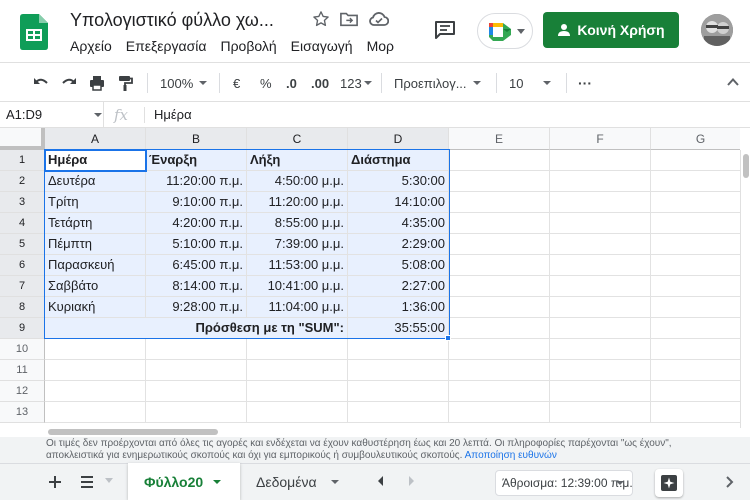  What do you see at coordinates (22, 202) in the screenshot?
I see `row-header-3: 3` at bounding box center [22, 202].